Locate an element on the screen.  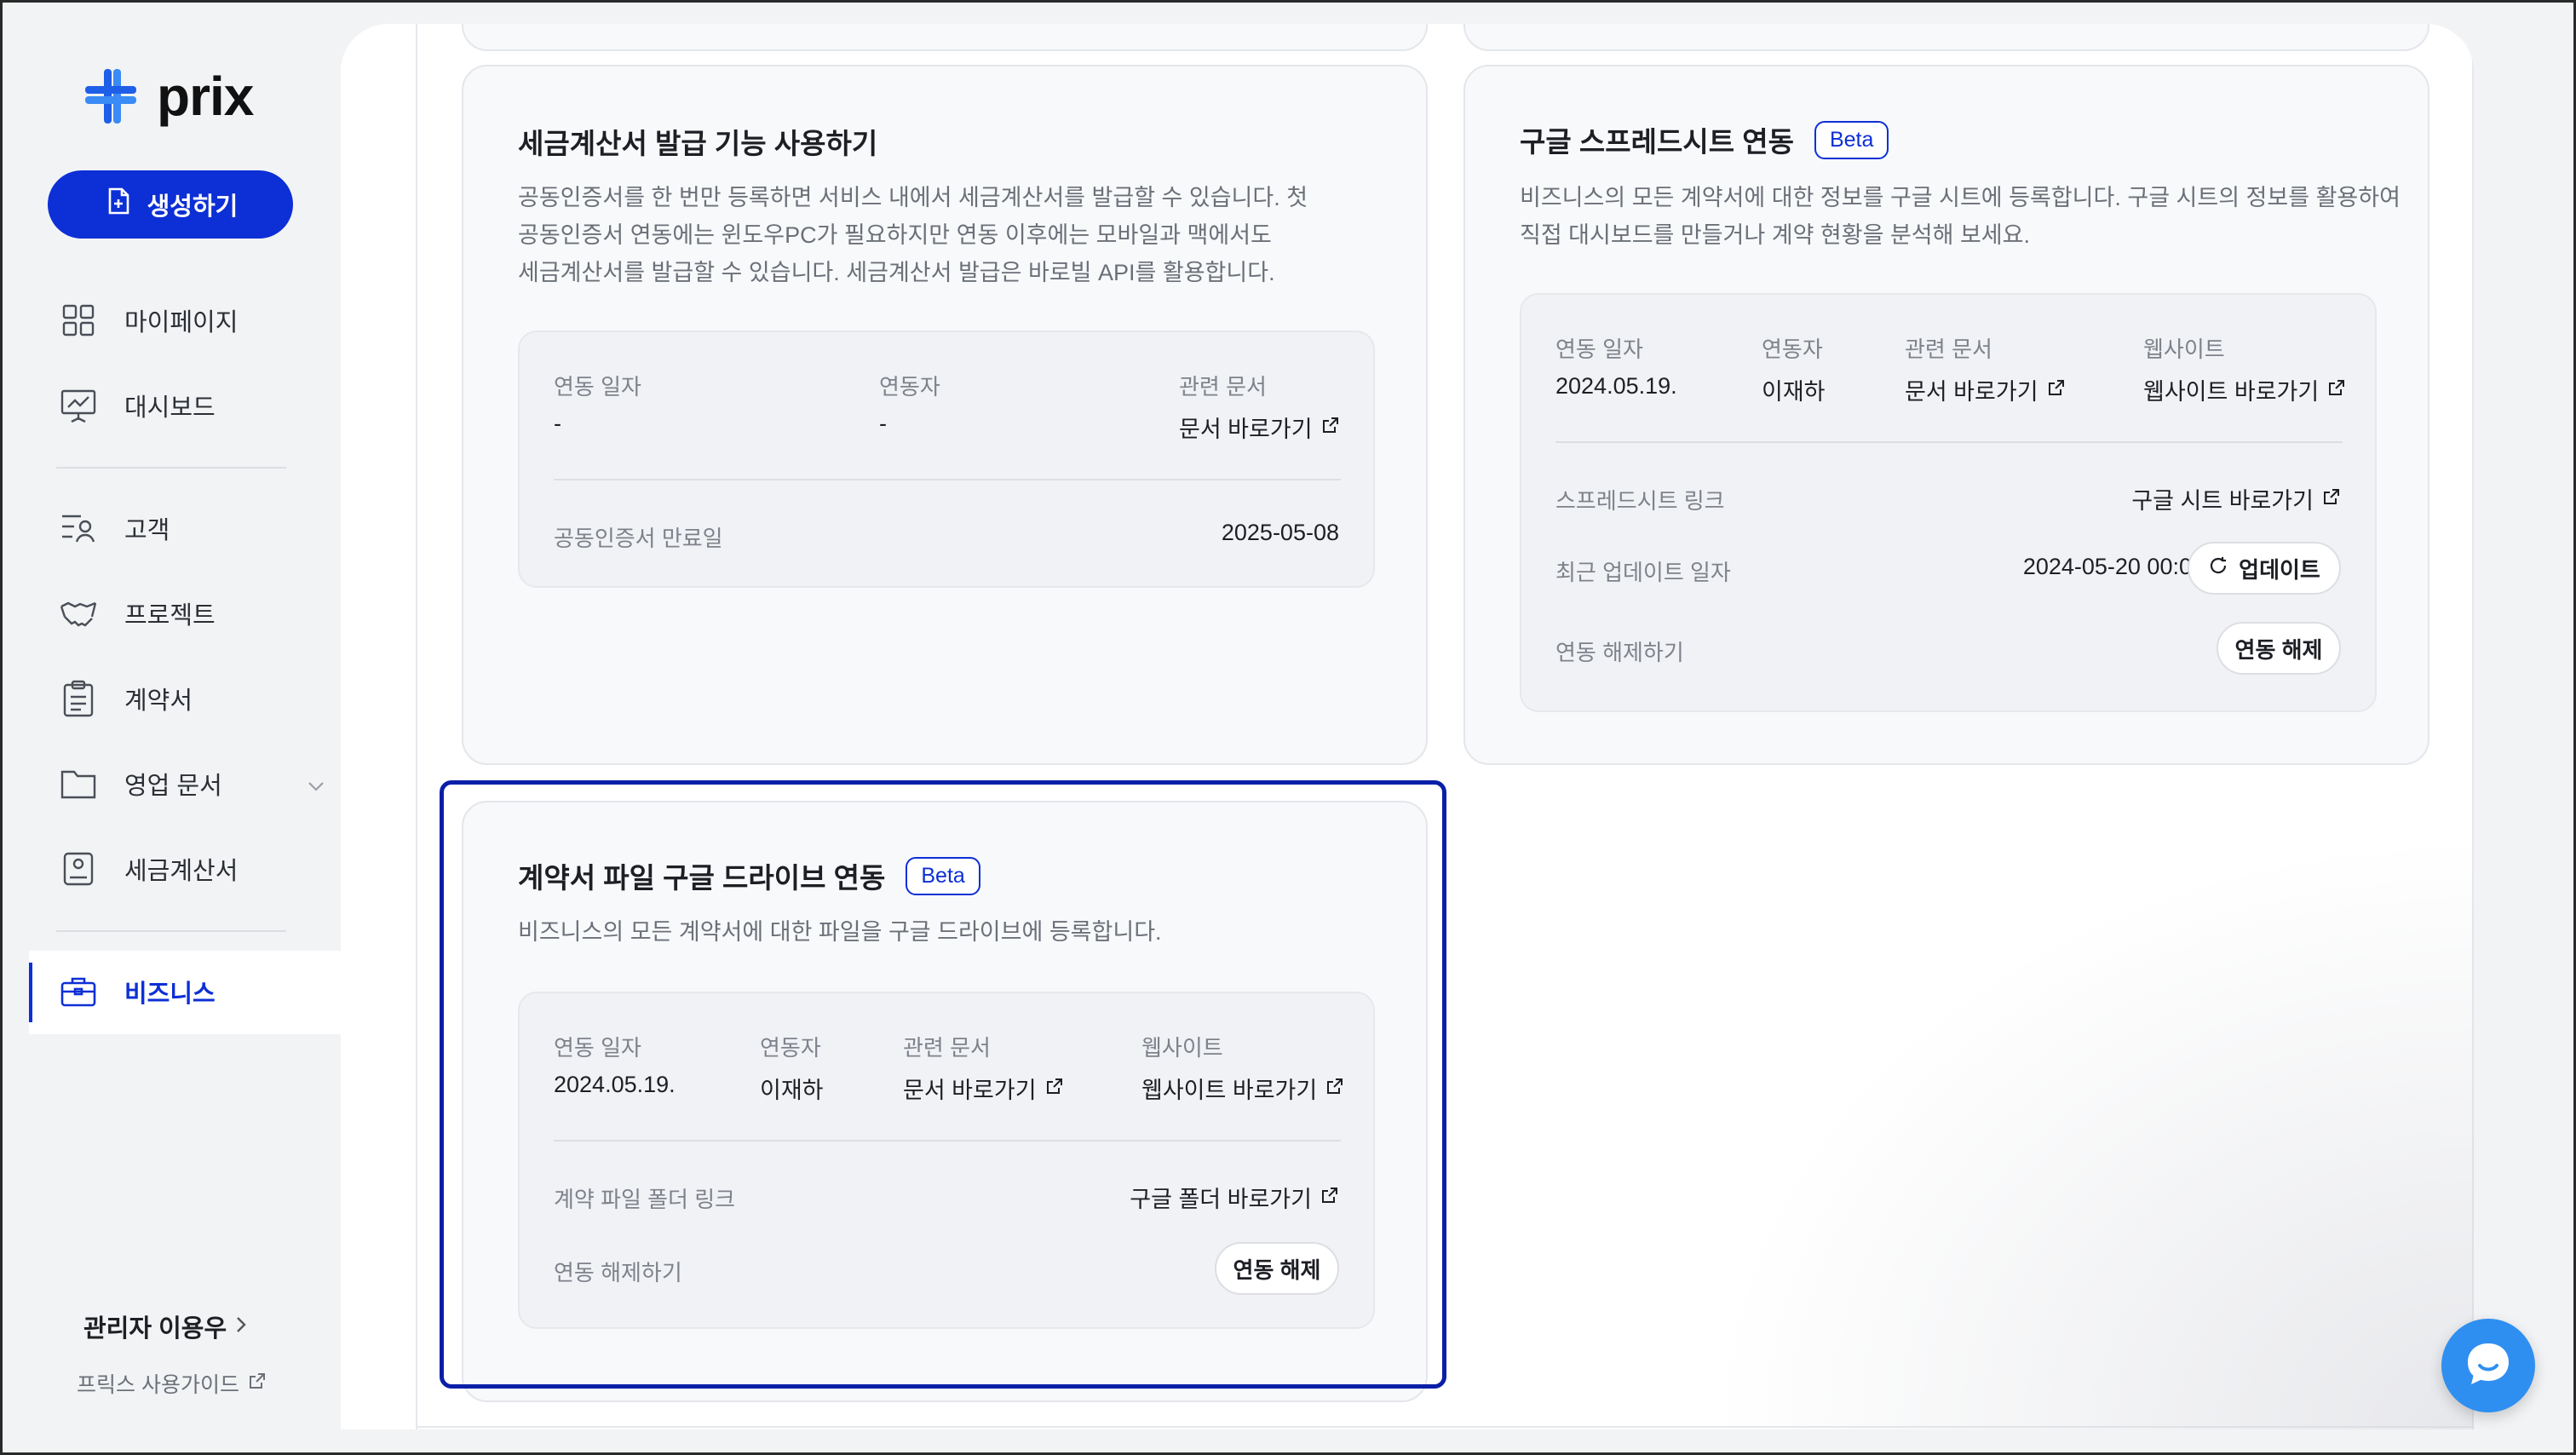
update-button-label: 업데이트 is located at coordinates (2280, 569).